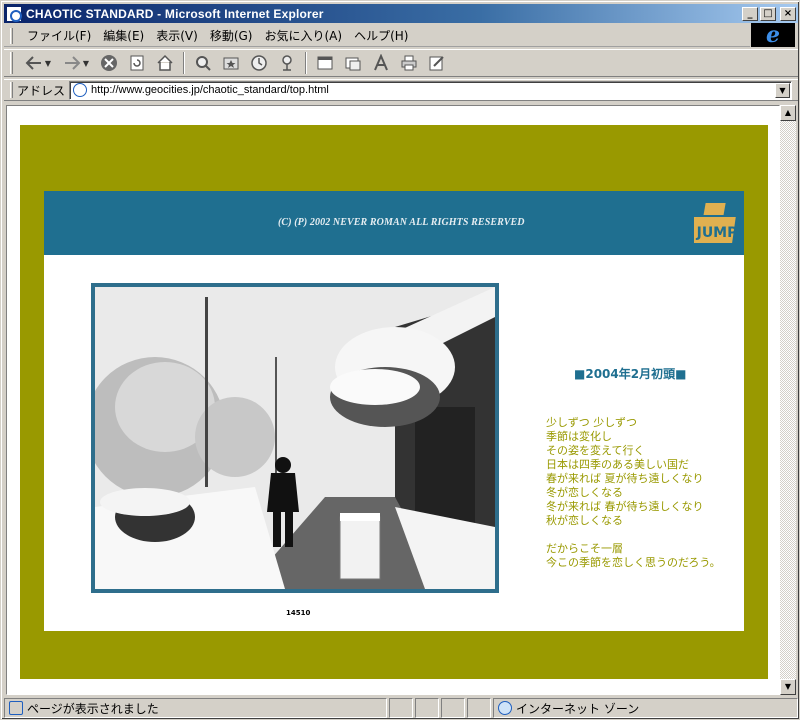  I want to click on menu-help: ヘルプ(H), so click(381, 35).